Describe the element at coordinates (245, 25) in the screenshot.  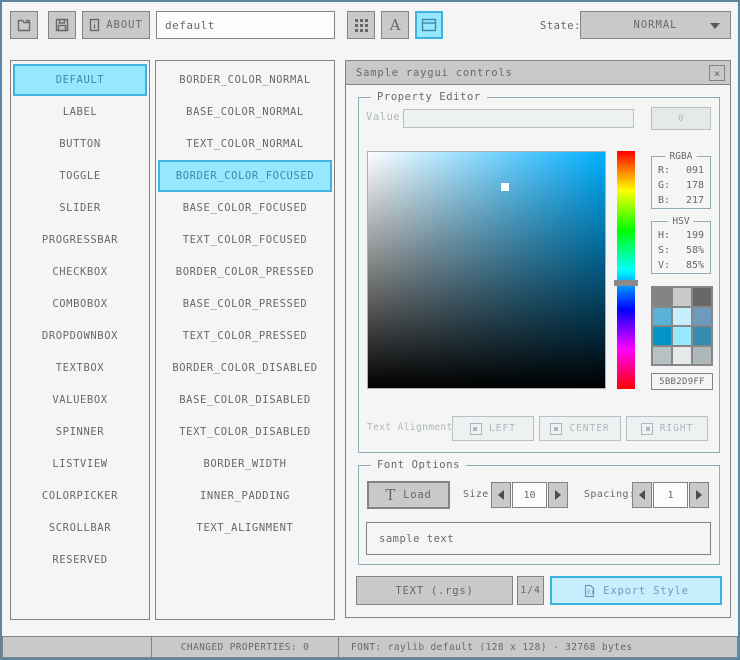
I see `style-name-input` at that location.